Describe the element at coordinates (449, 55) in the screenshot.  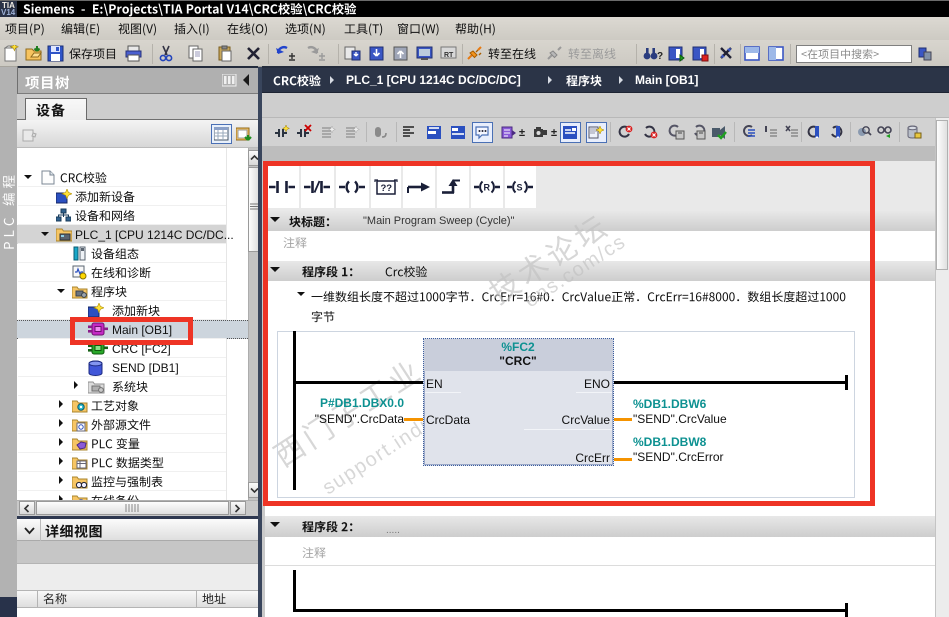
I see `svg-text: RT` at that location.